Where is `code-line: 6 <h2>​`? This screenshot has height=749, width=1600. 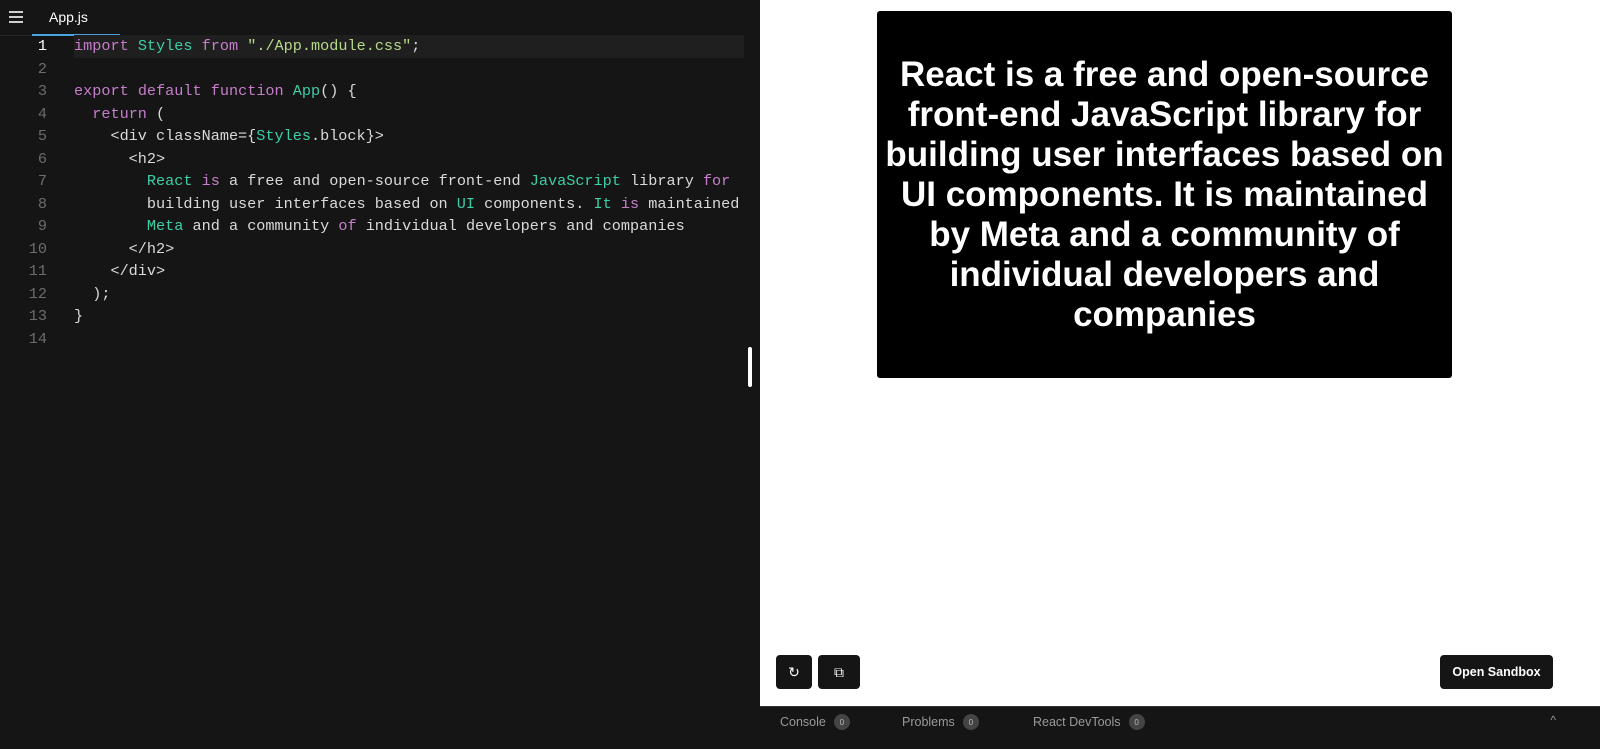
code-line: 6 <h2>​ is located at coordinates (372, 159).